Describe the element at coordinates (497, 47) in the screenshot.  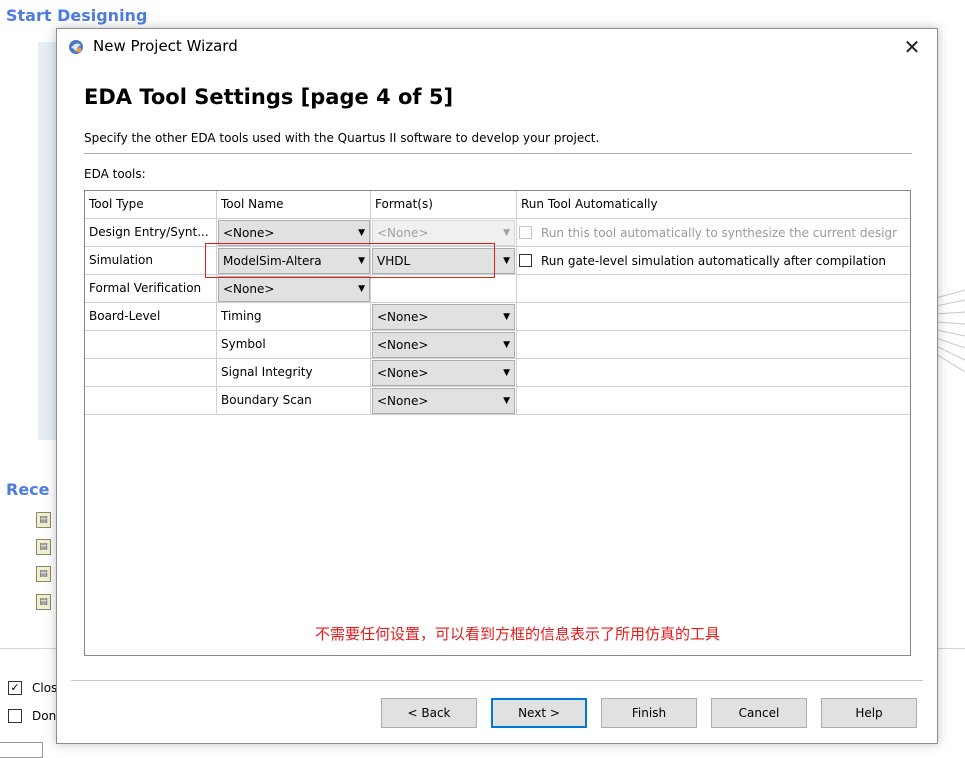
I see `dialog-titlebar: New Project Wizard ✕` at that location.